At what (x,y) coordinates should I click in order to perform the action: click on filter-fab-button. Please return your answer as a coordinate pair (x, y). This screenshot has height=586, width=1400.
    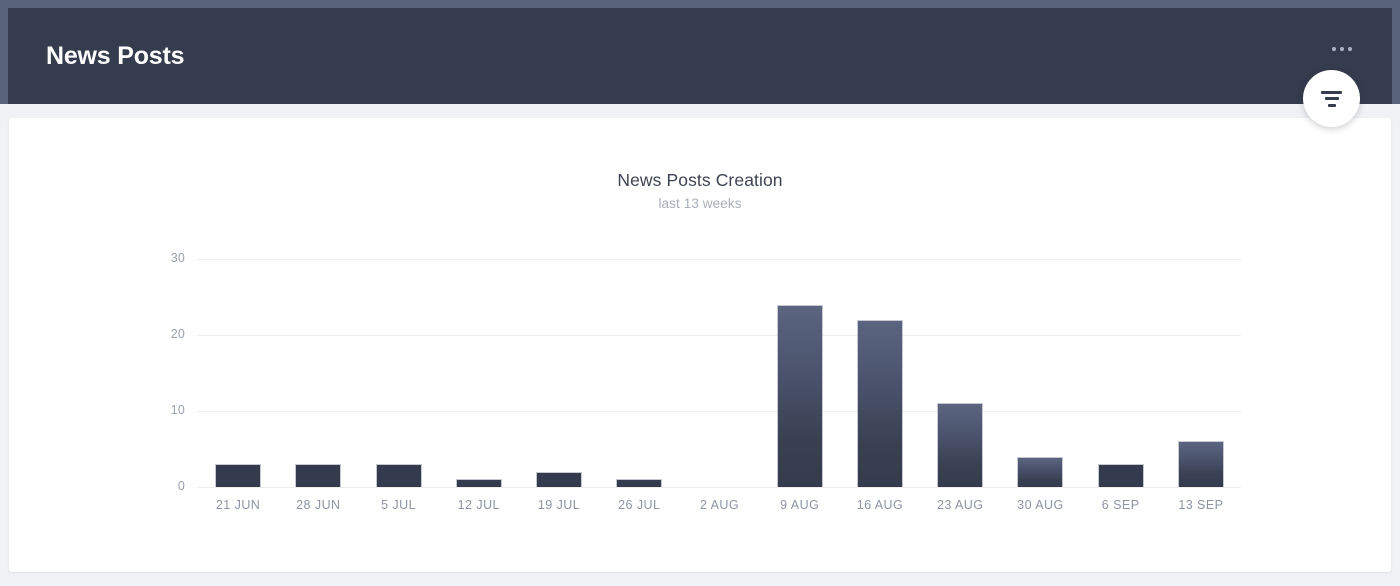
    Looking at the image, I should click on (1331, 98).